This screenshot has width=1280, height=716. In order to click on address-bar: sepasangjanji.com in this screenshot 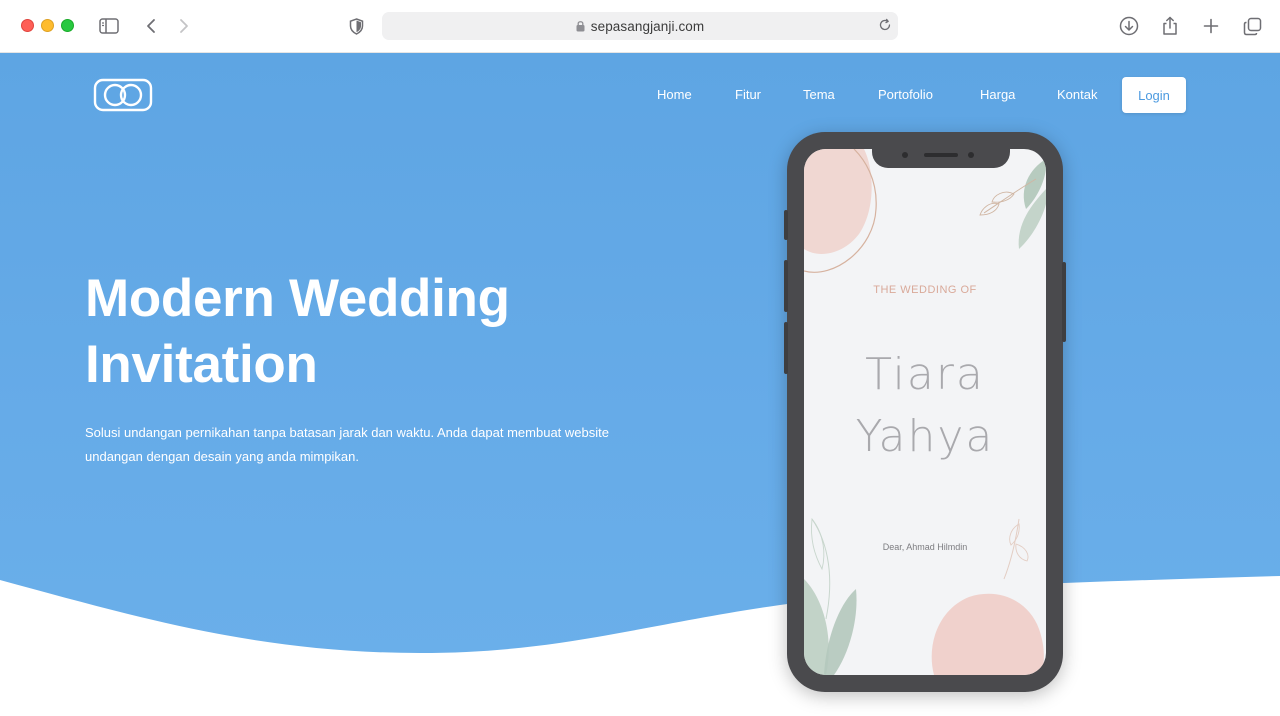, I will do `click(640, 26)`.